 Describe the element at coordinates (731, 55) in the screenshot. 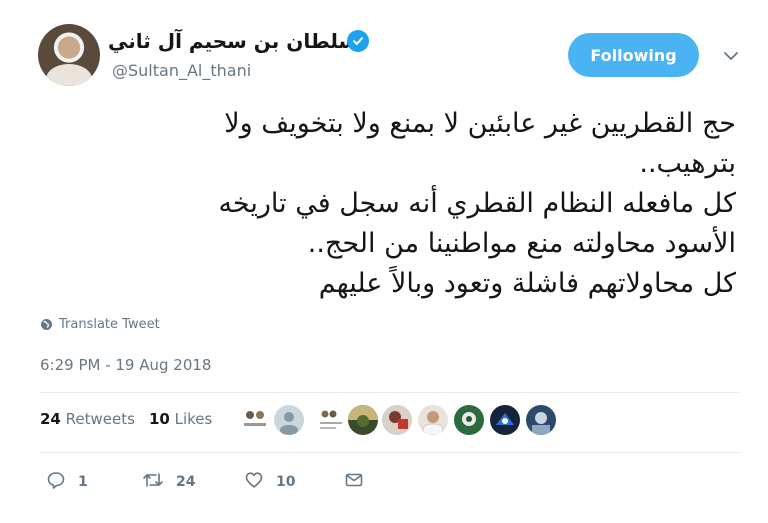

I see `chevron-down-icon` at that location.